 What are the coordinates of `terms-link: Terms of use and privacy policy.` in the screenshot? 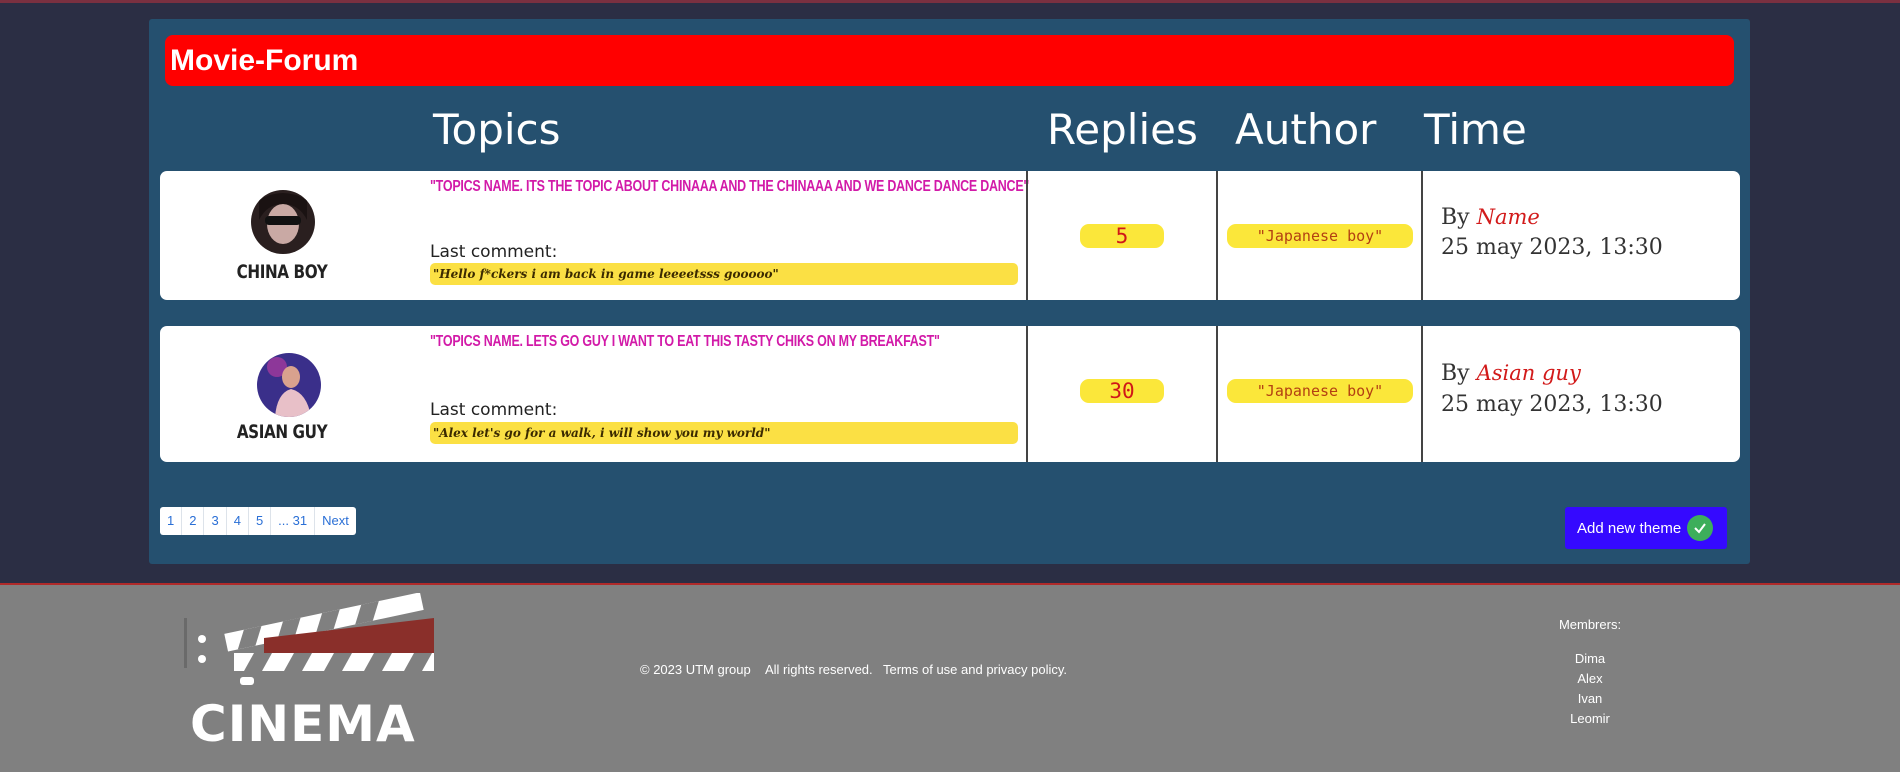 It's located at (975, 669).